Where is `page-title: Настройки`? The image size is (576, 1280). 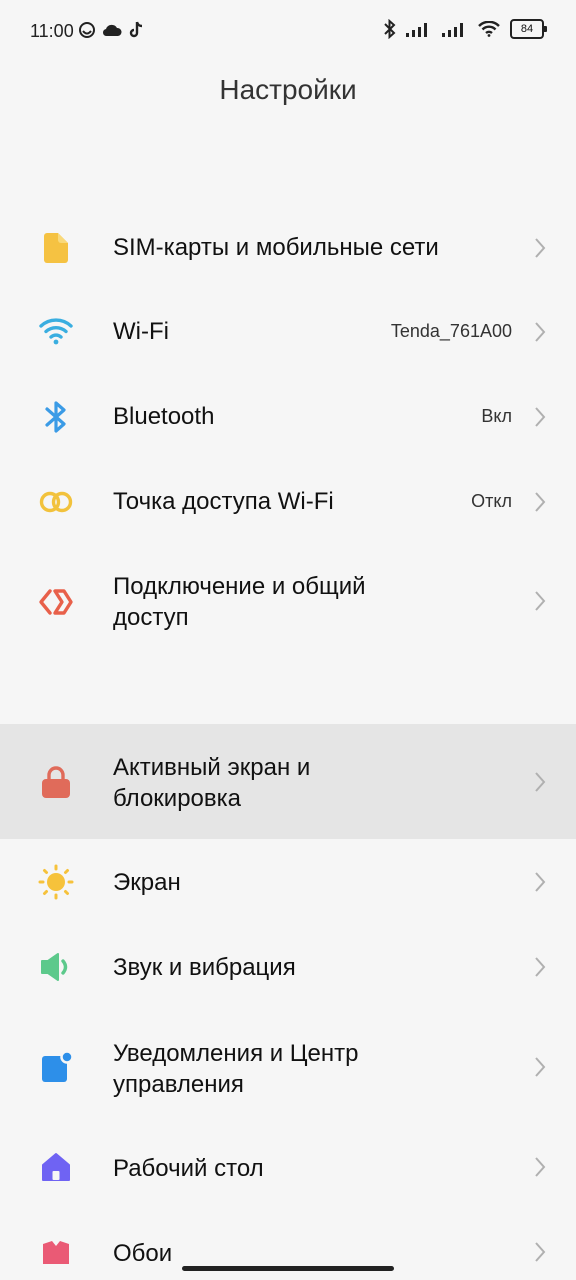 page-title: Настройки is located at coordinates (288, 89).